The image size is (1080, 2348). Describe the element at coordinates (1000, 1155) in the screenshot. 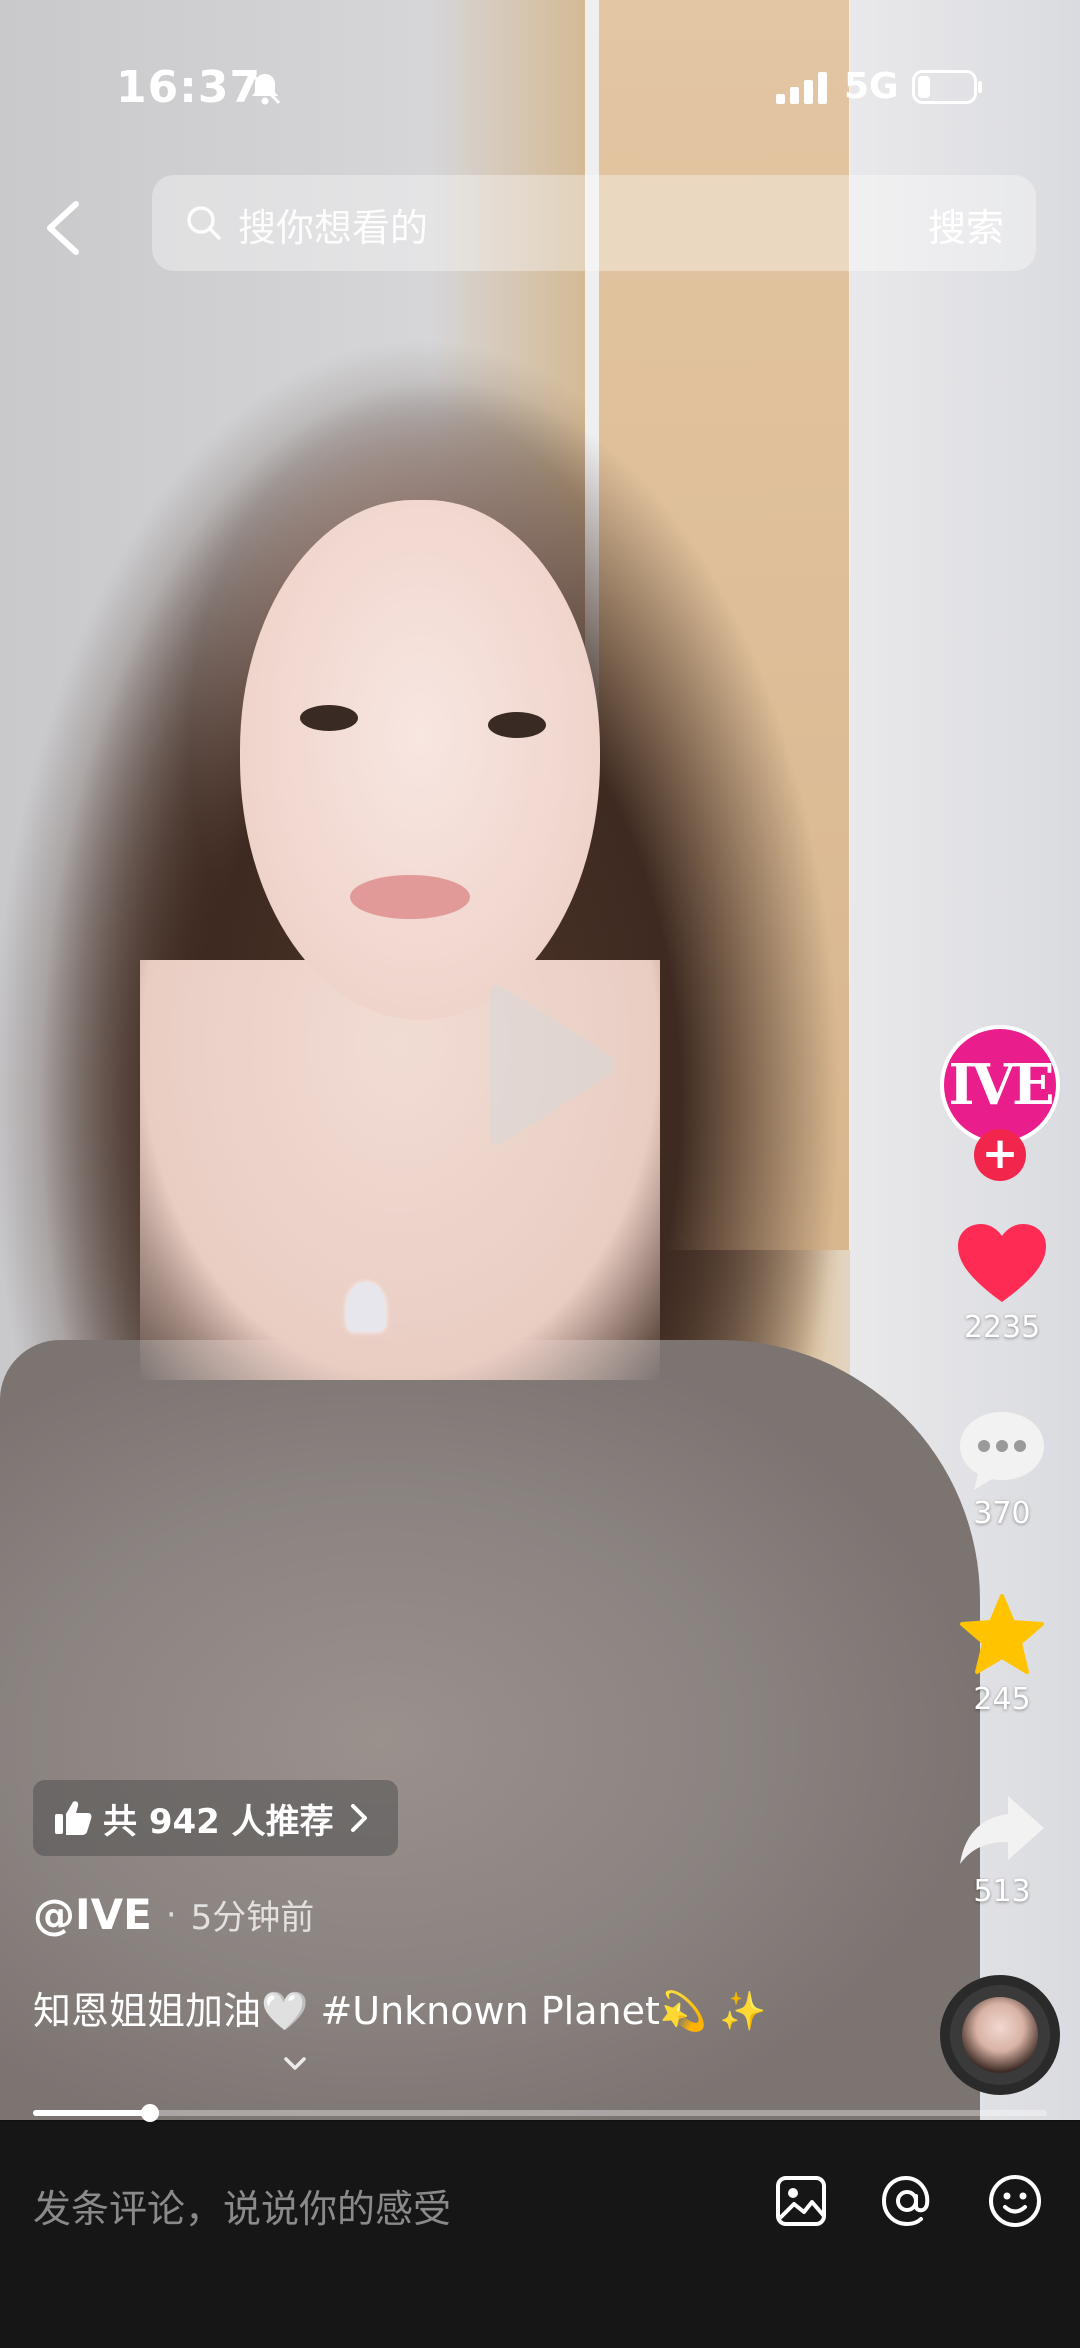

I see `follow-button: +` at that location.